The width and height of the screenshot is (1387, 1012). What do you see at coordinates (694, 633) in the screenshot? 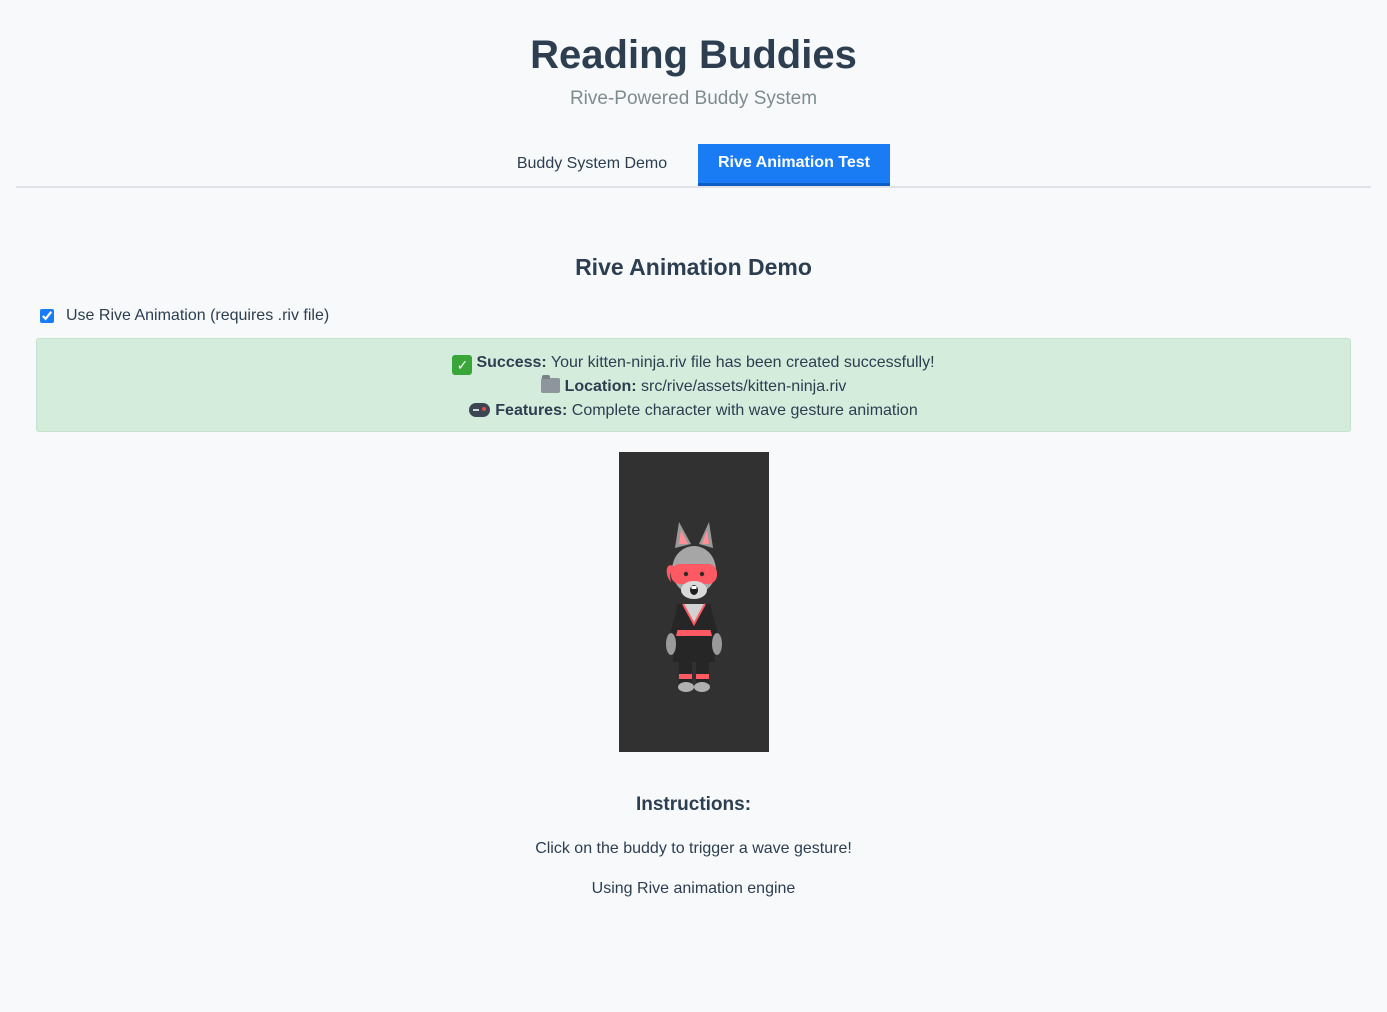
I see `belt` at bounding box center [694, 633].